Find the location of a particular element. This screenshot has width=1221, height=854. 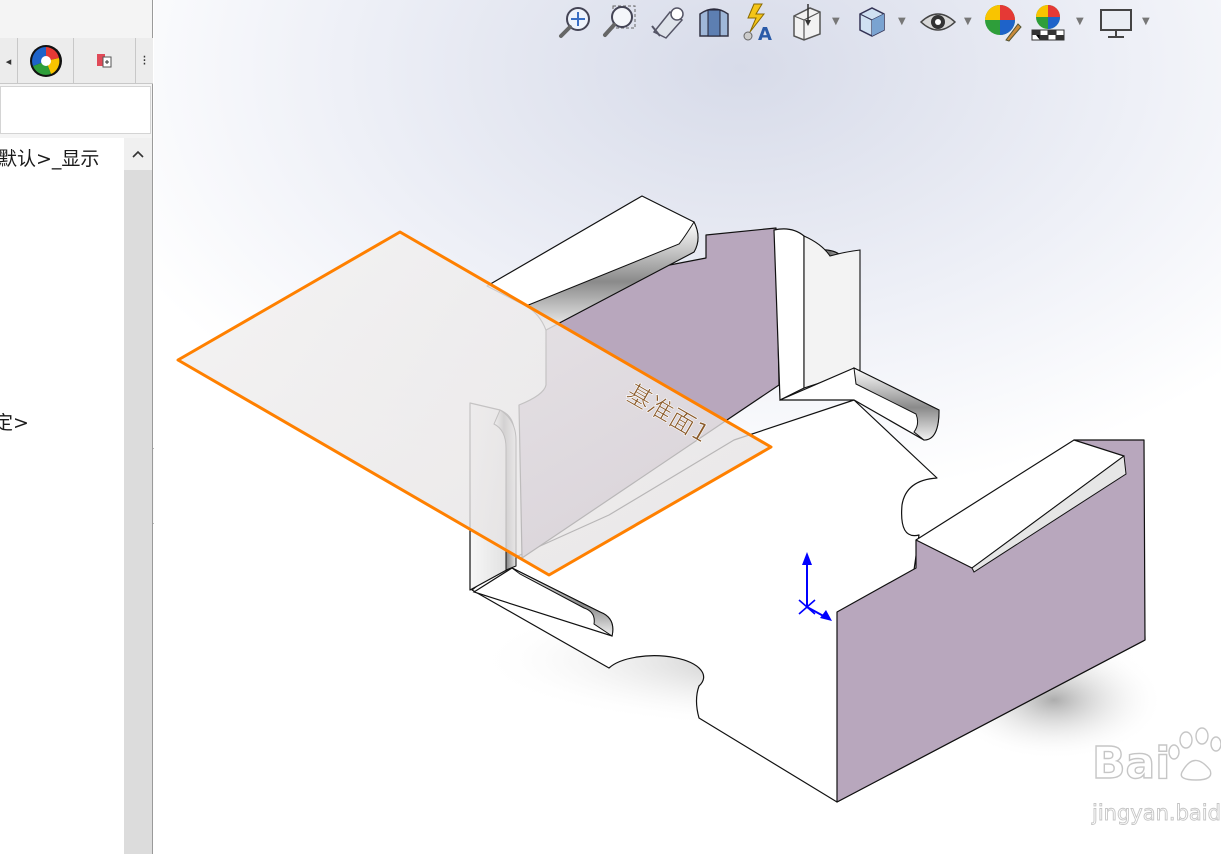

chevron-up-icon is located at coordinates (138, 154).